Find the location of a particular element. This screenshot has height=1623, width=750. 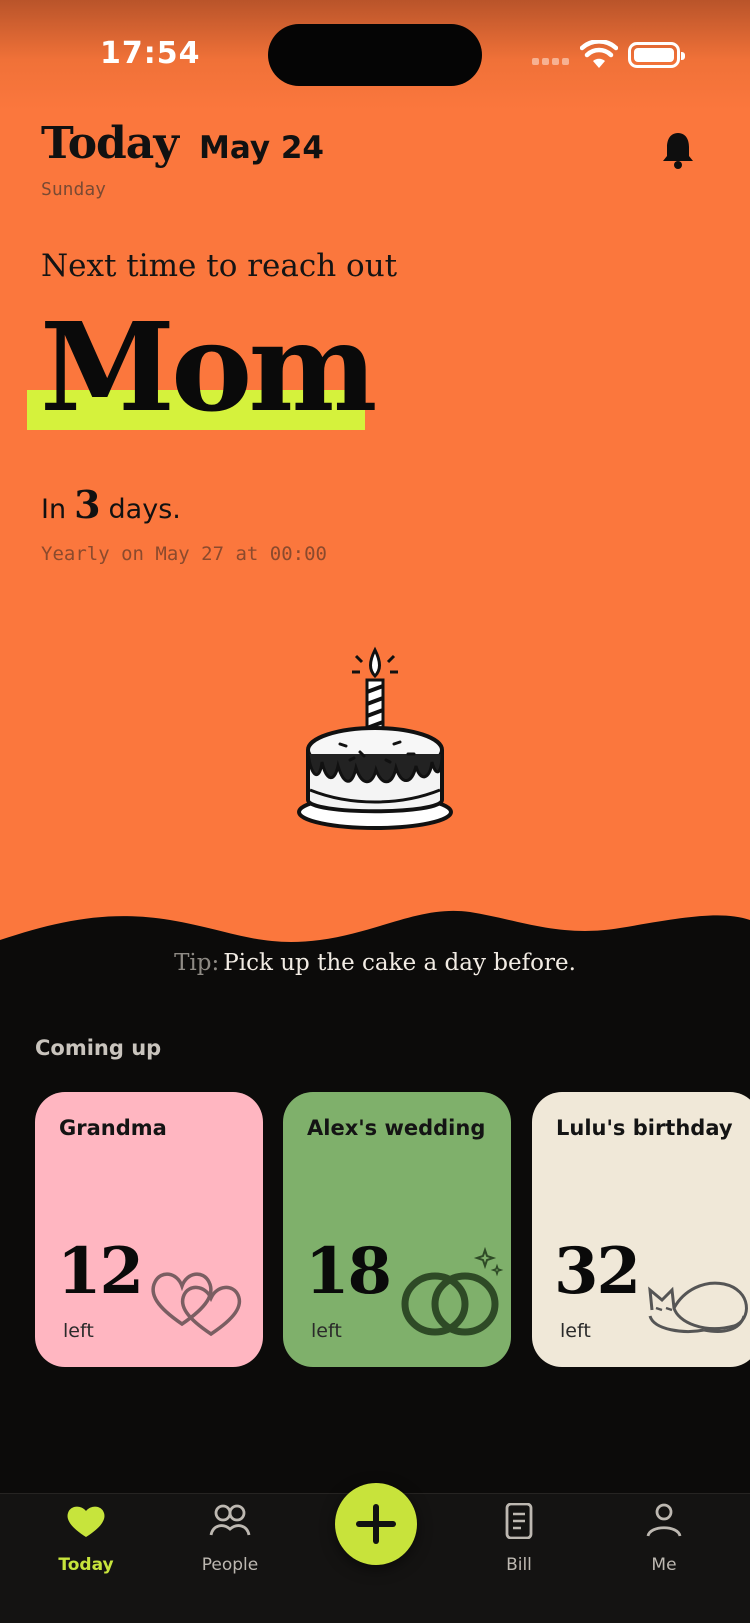

page-title: Today is located at coordinates (110, 143).